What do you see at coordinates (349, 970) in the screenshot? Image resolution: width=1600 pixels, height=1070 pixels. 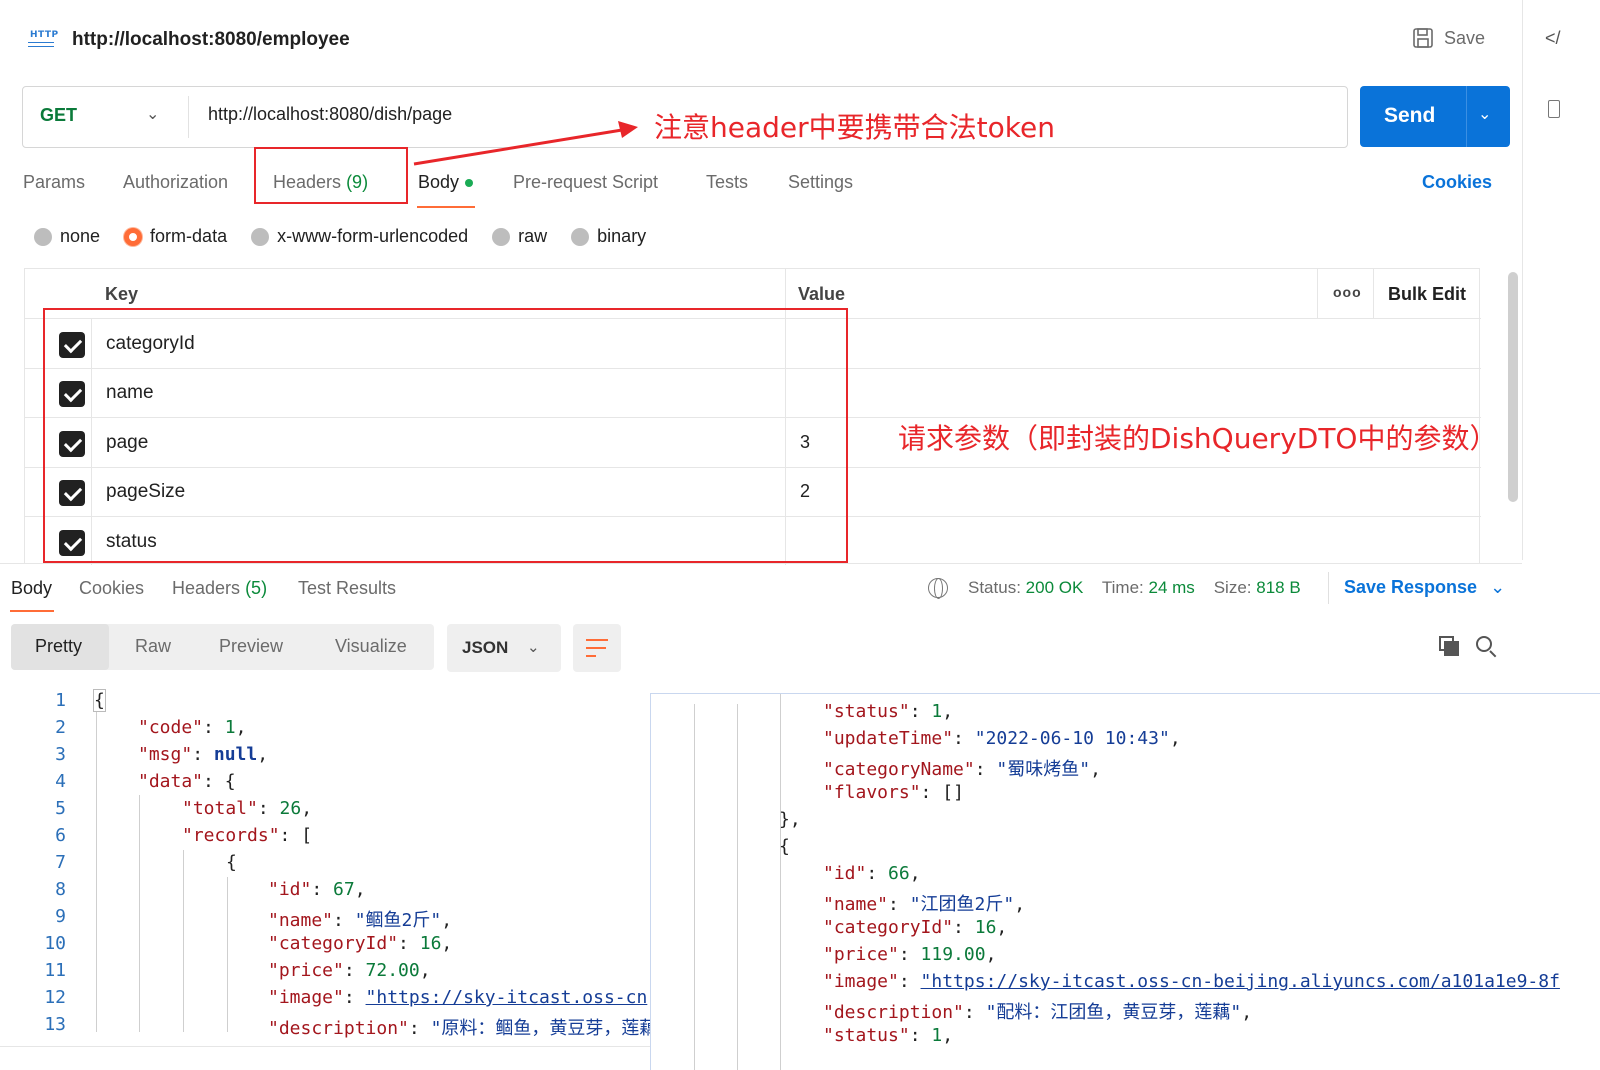 I see `code-line: "price": 72.00,` at bounding box center [349, 970].